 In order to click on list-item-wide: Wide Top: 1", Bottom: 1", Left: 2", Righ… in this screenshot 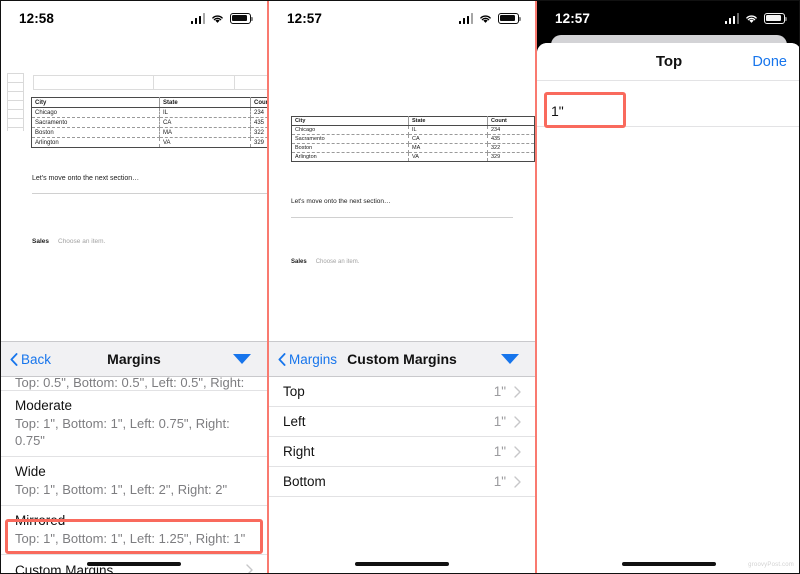, I will do `click(134, 481)`.